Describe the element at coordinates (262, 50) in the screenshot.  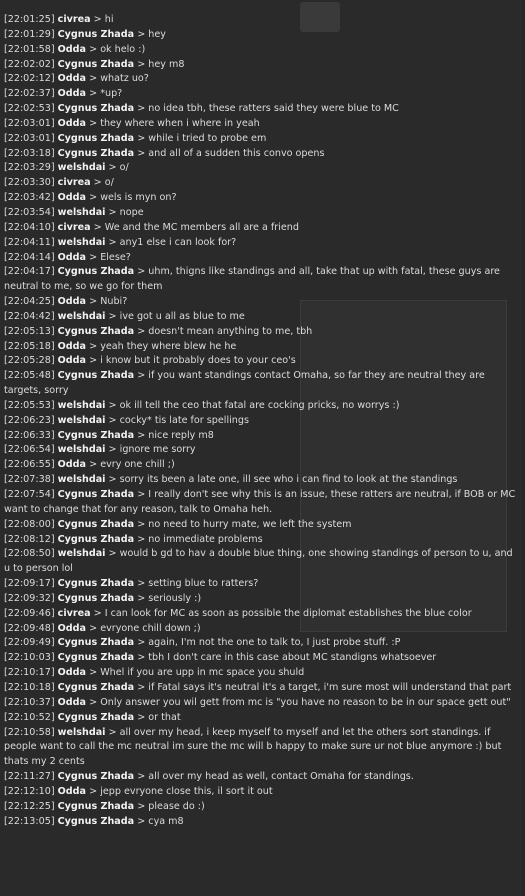
I see `chat-message: [22:01:58] Odda > ok helo :)` at that location.